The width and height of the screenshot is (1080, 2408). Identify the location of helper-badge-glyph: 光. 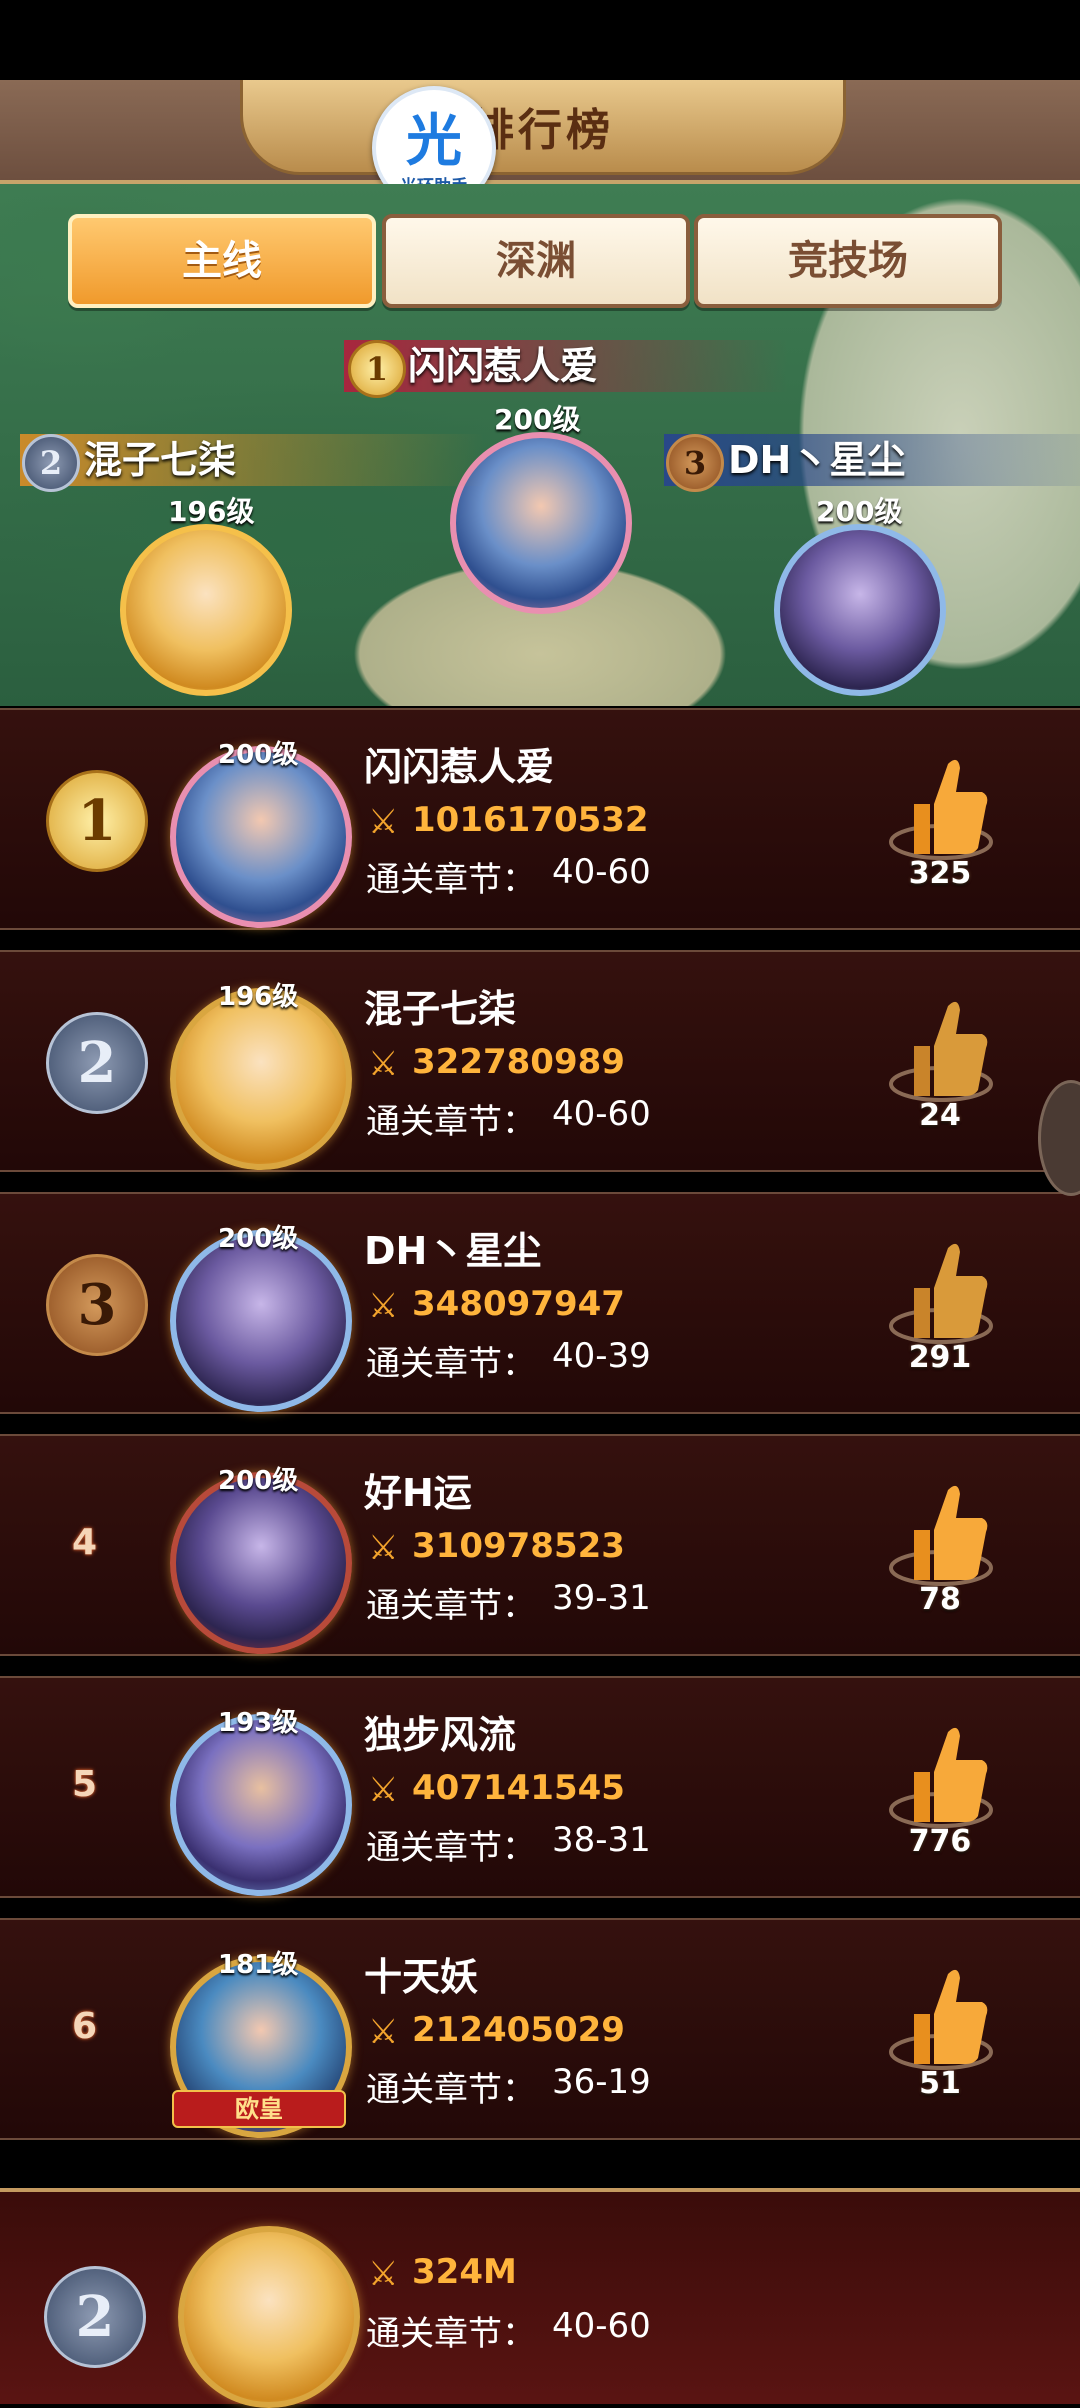
(434, 141).